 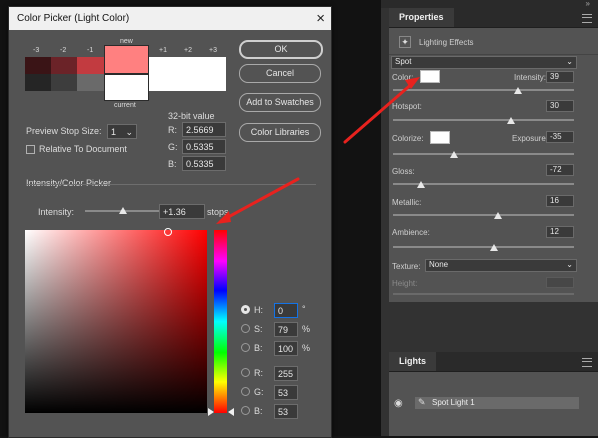 I want to click on cancel-button: Cancel, so click(x=280, y=73).